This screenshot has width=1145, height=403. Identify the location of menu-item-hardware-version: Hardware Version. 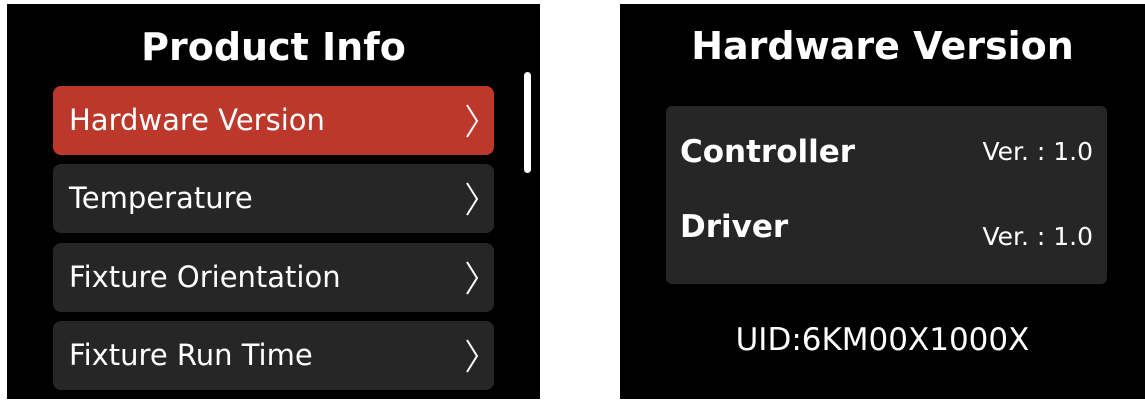
(273, 120).